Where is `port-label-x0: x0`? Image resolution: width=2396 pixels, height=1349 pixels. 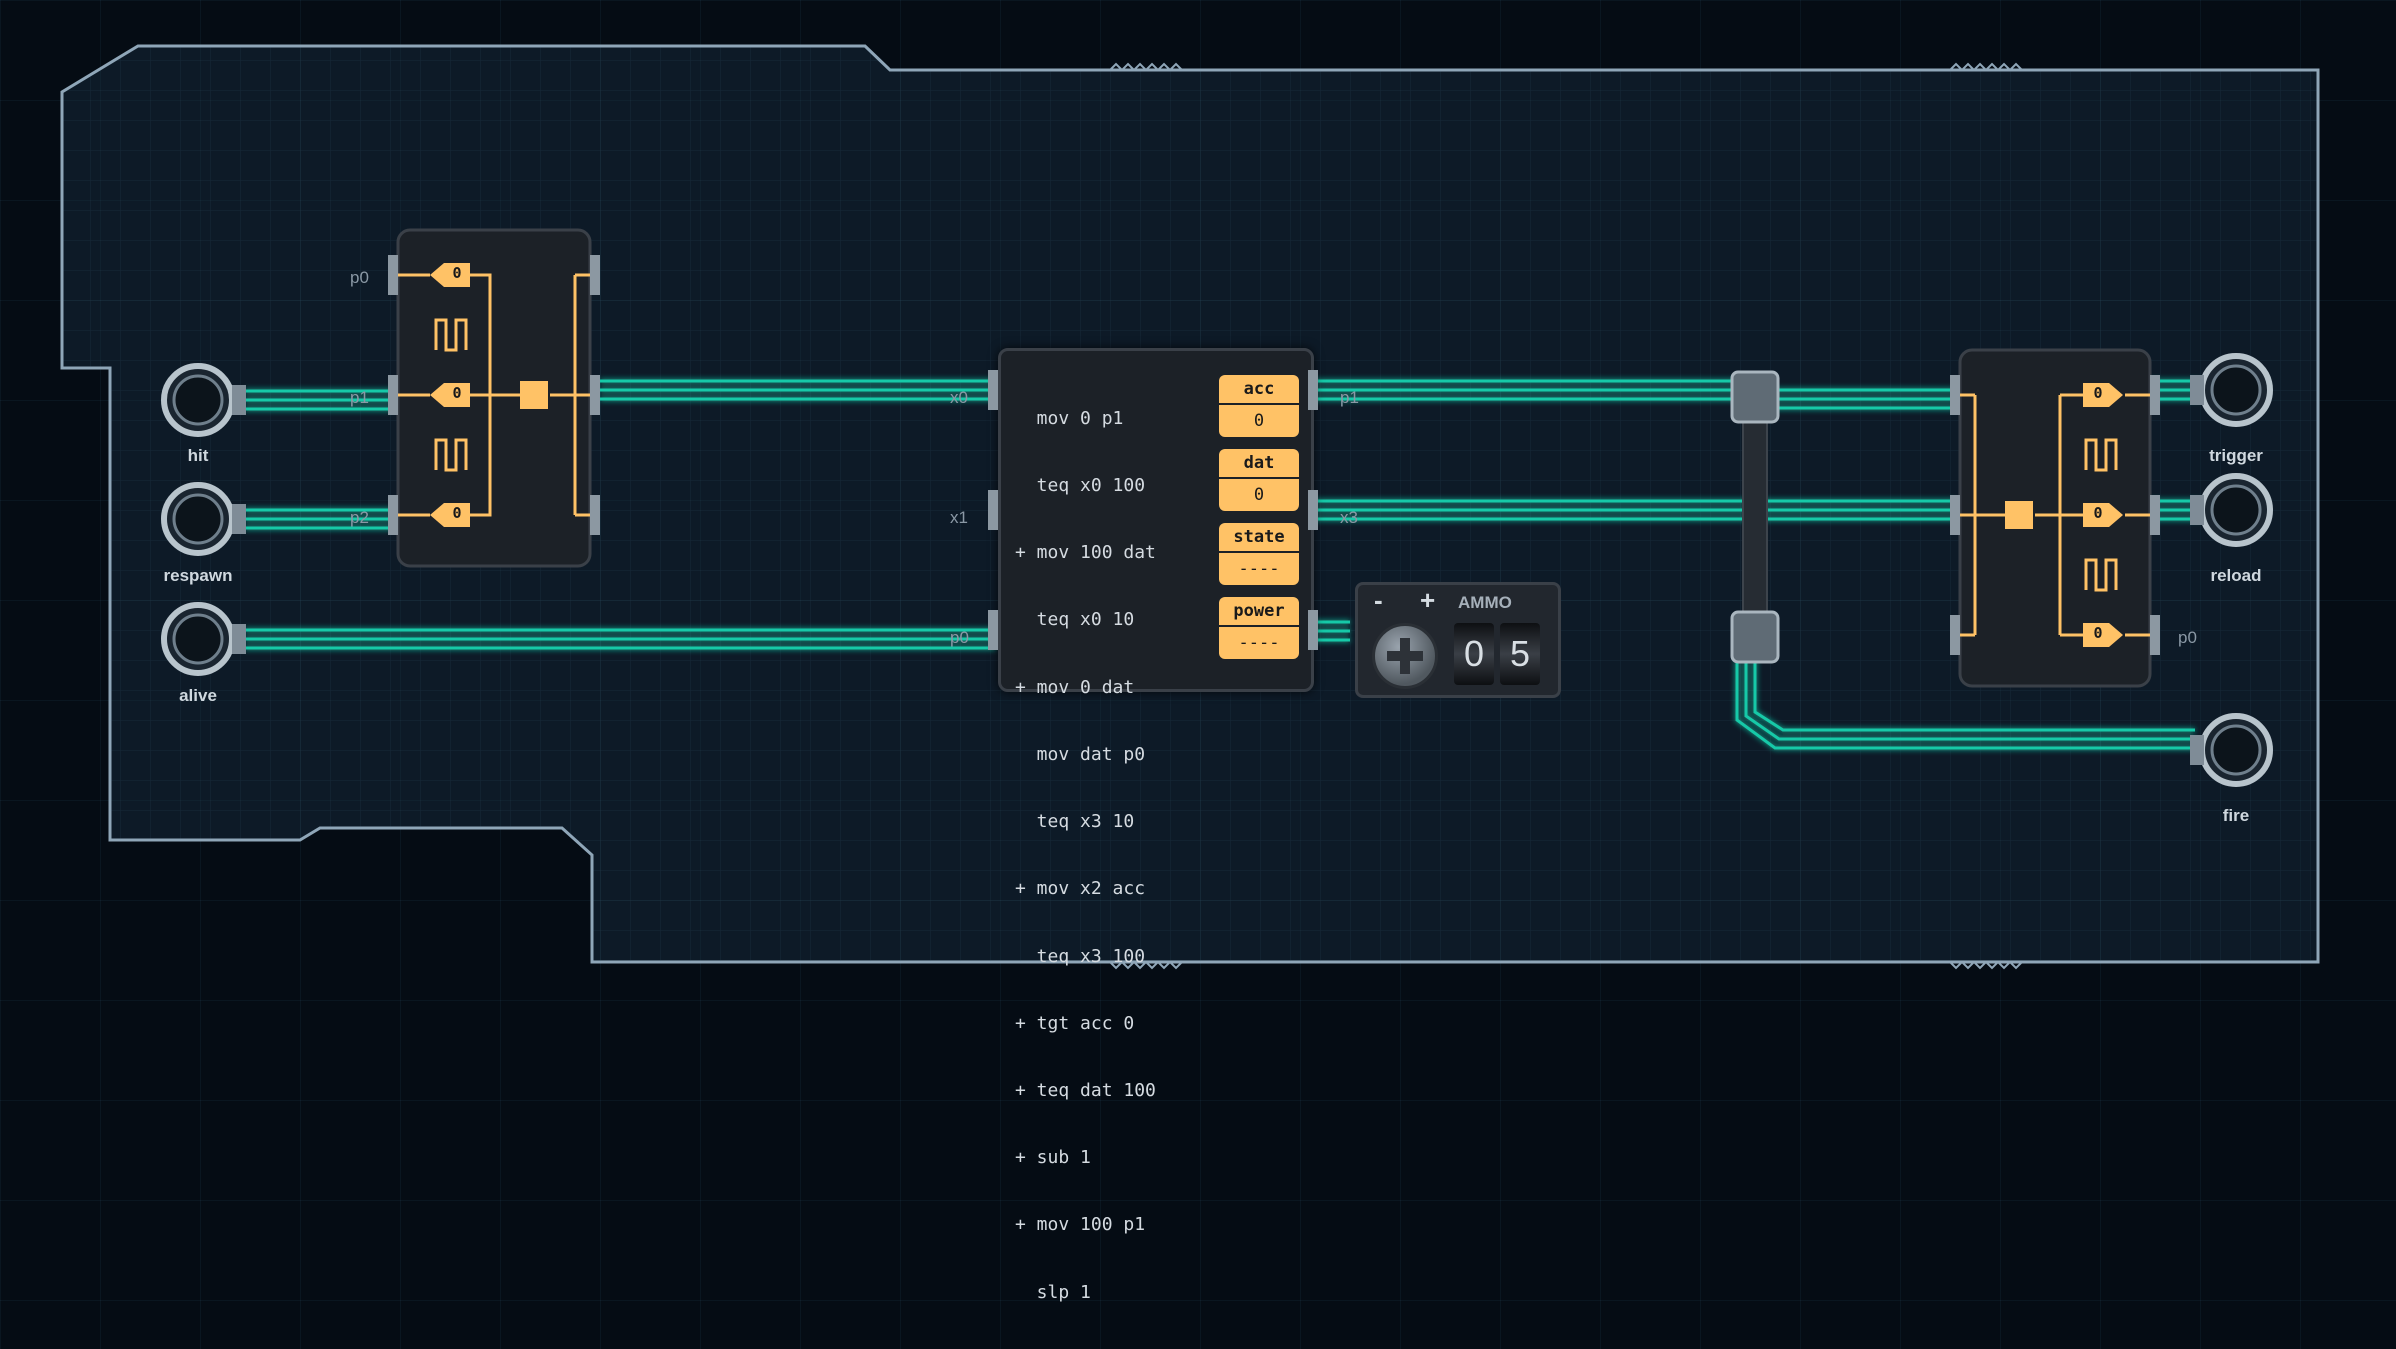
port-label-x0: x0 is located at coordinates (959, 397).